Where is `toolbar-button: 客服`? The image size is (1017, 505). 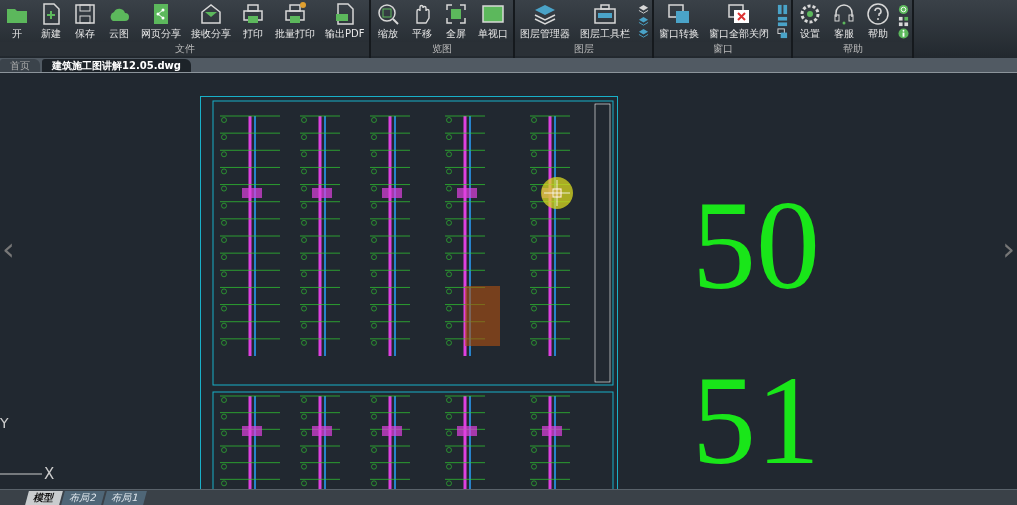
toolbar-button: 客服 is located at coordinates (844, 21).